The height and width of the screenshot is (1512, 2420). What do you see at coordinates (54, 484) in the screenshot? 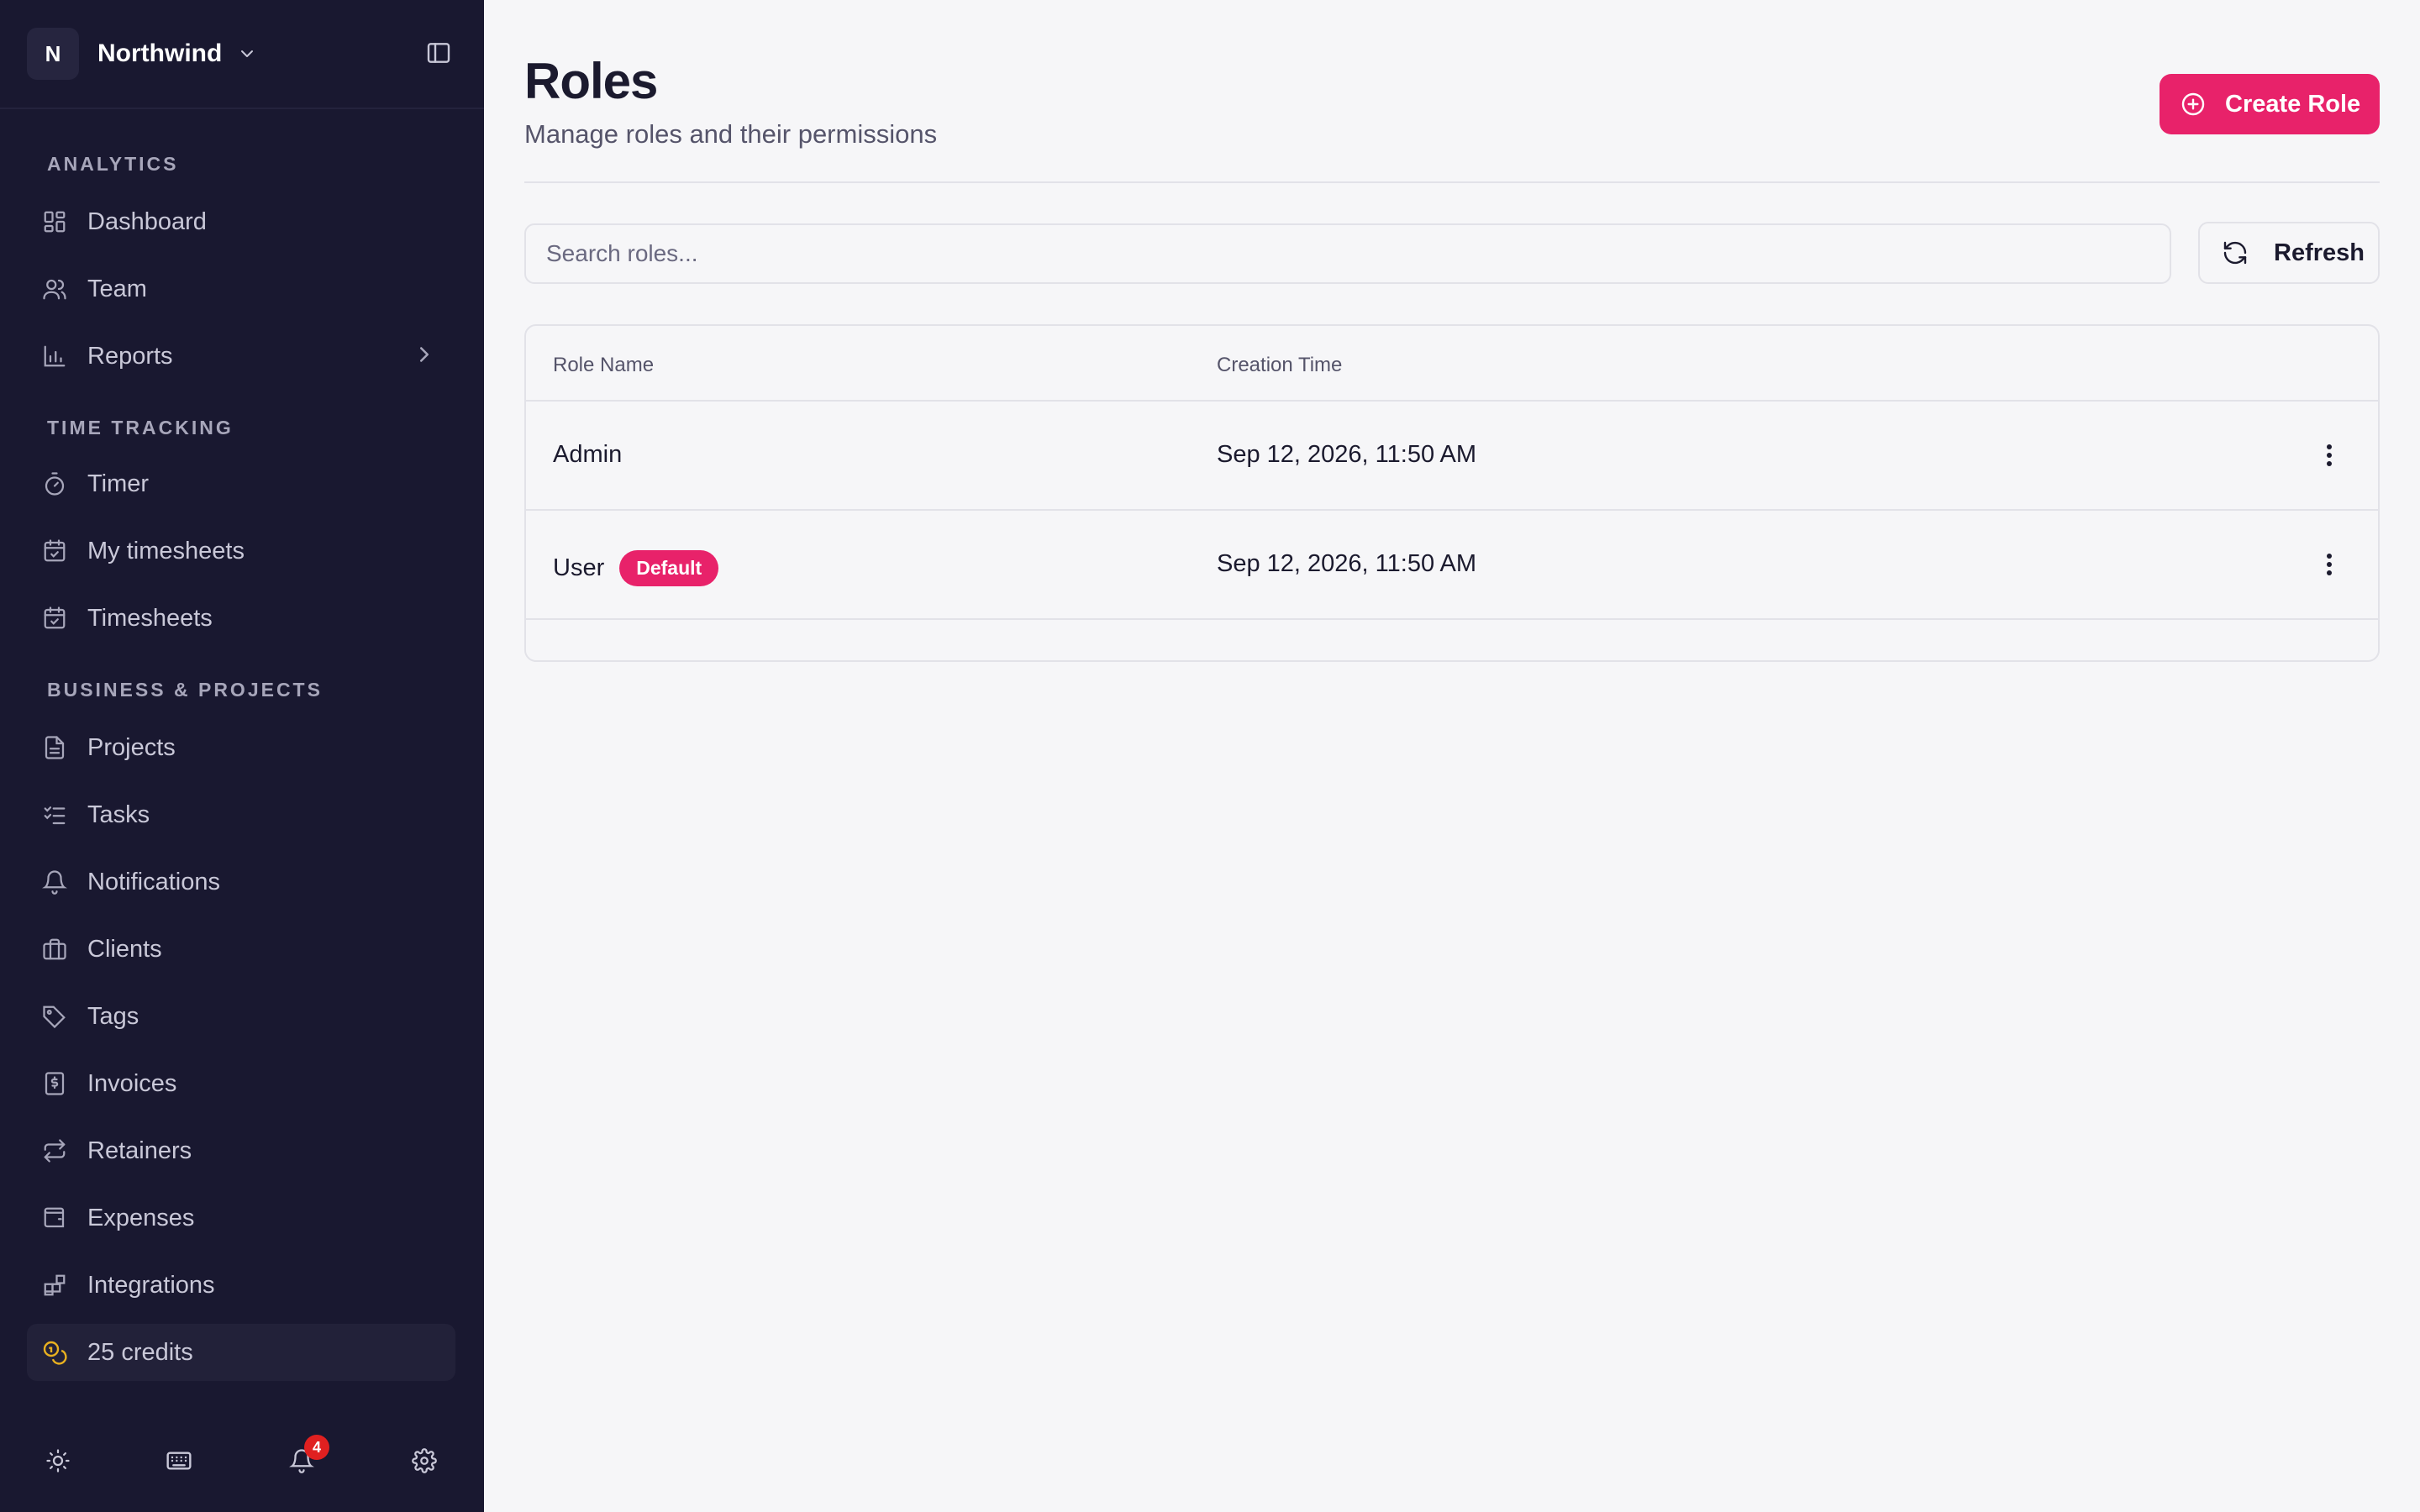
I see `stopwatch-icon` at bounding box center [54, 484].